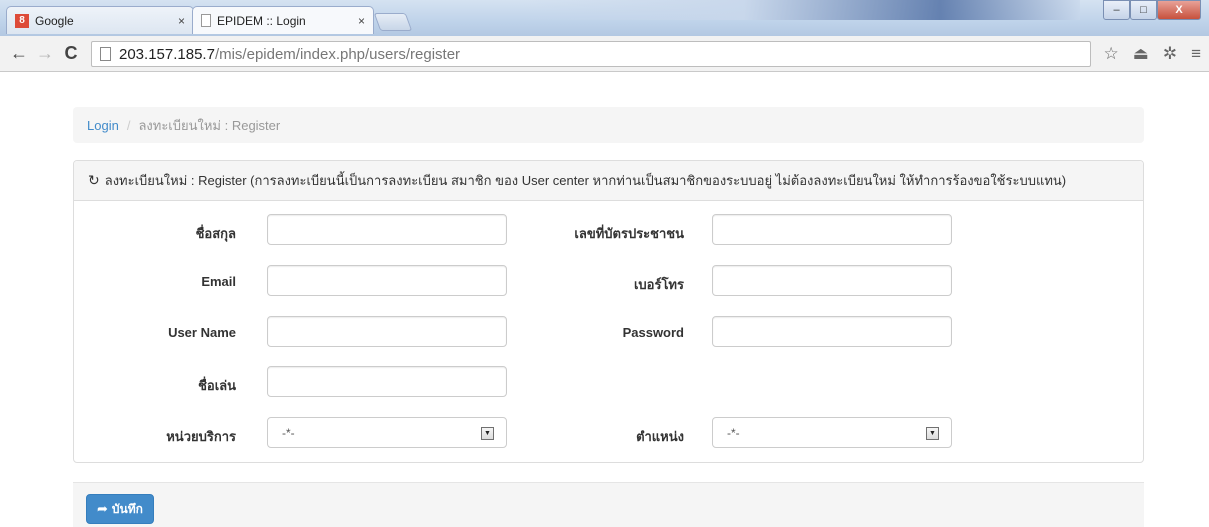 This screenshot has height=527, width=1209. I want to click on email-label: Email, so click(218, 281).